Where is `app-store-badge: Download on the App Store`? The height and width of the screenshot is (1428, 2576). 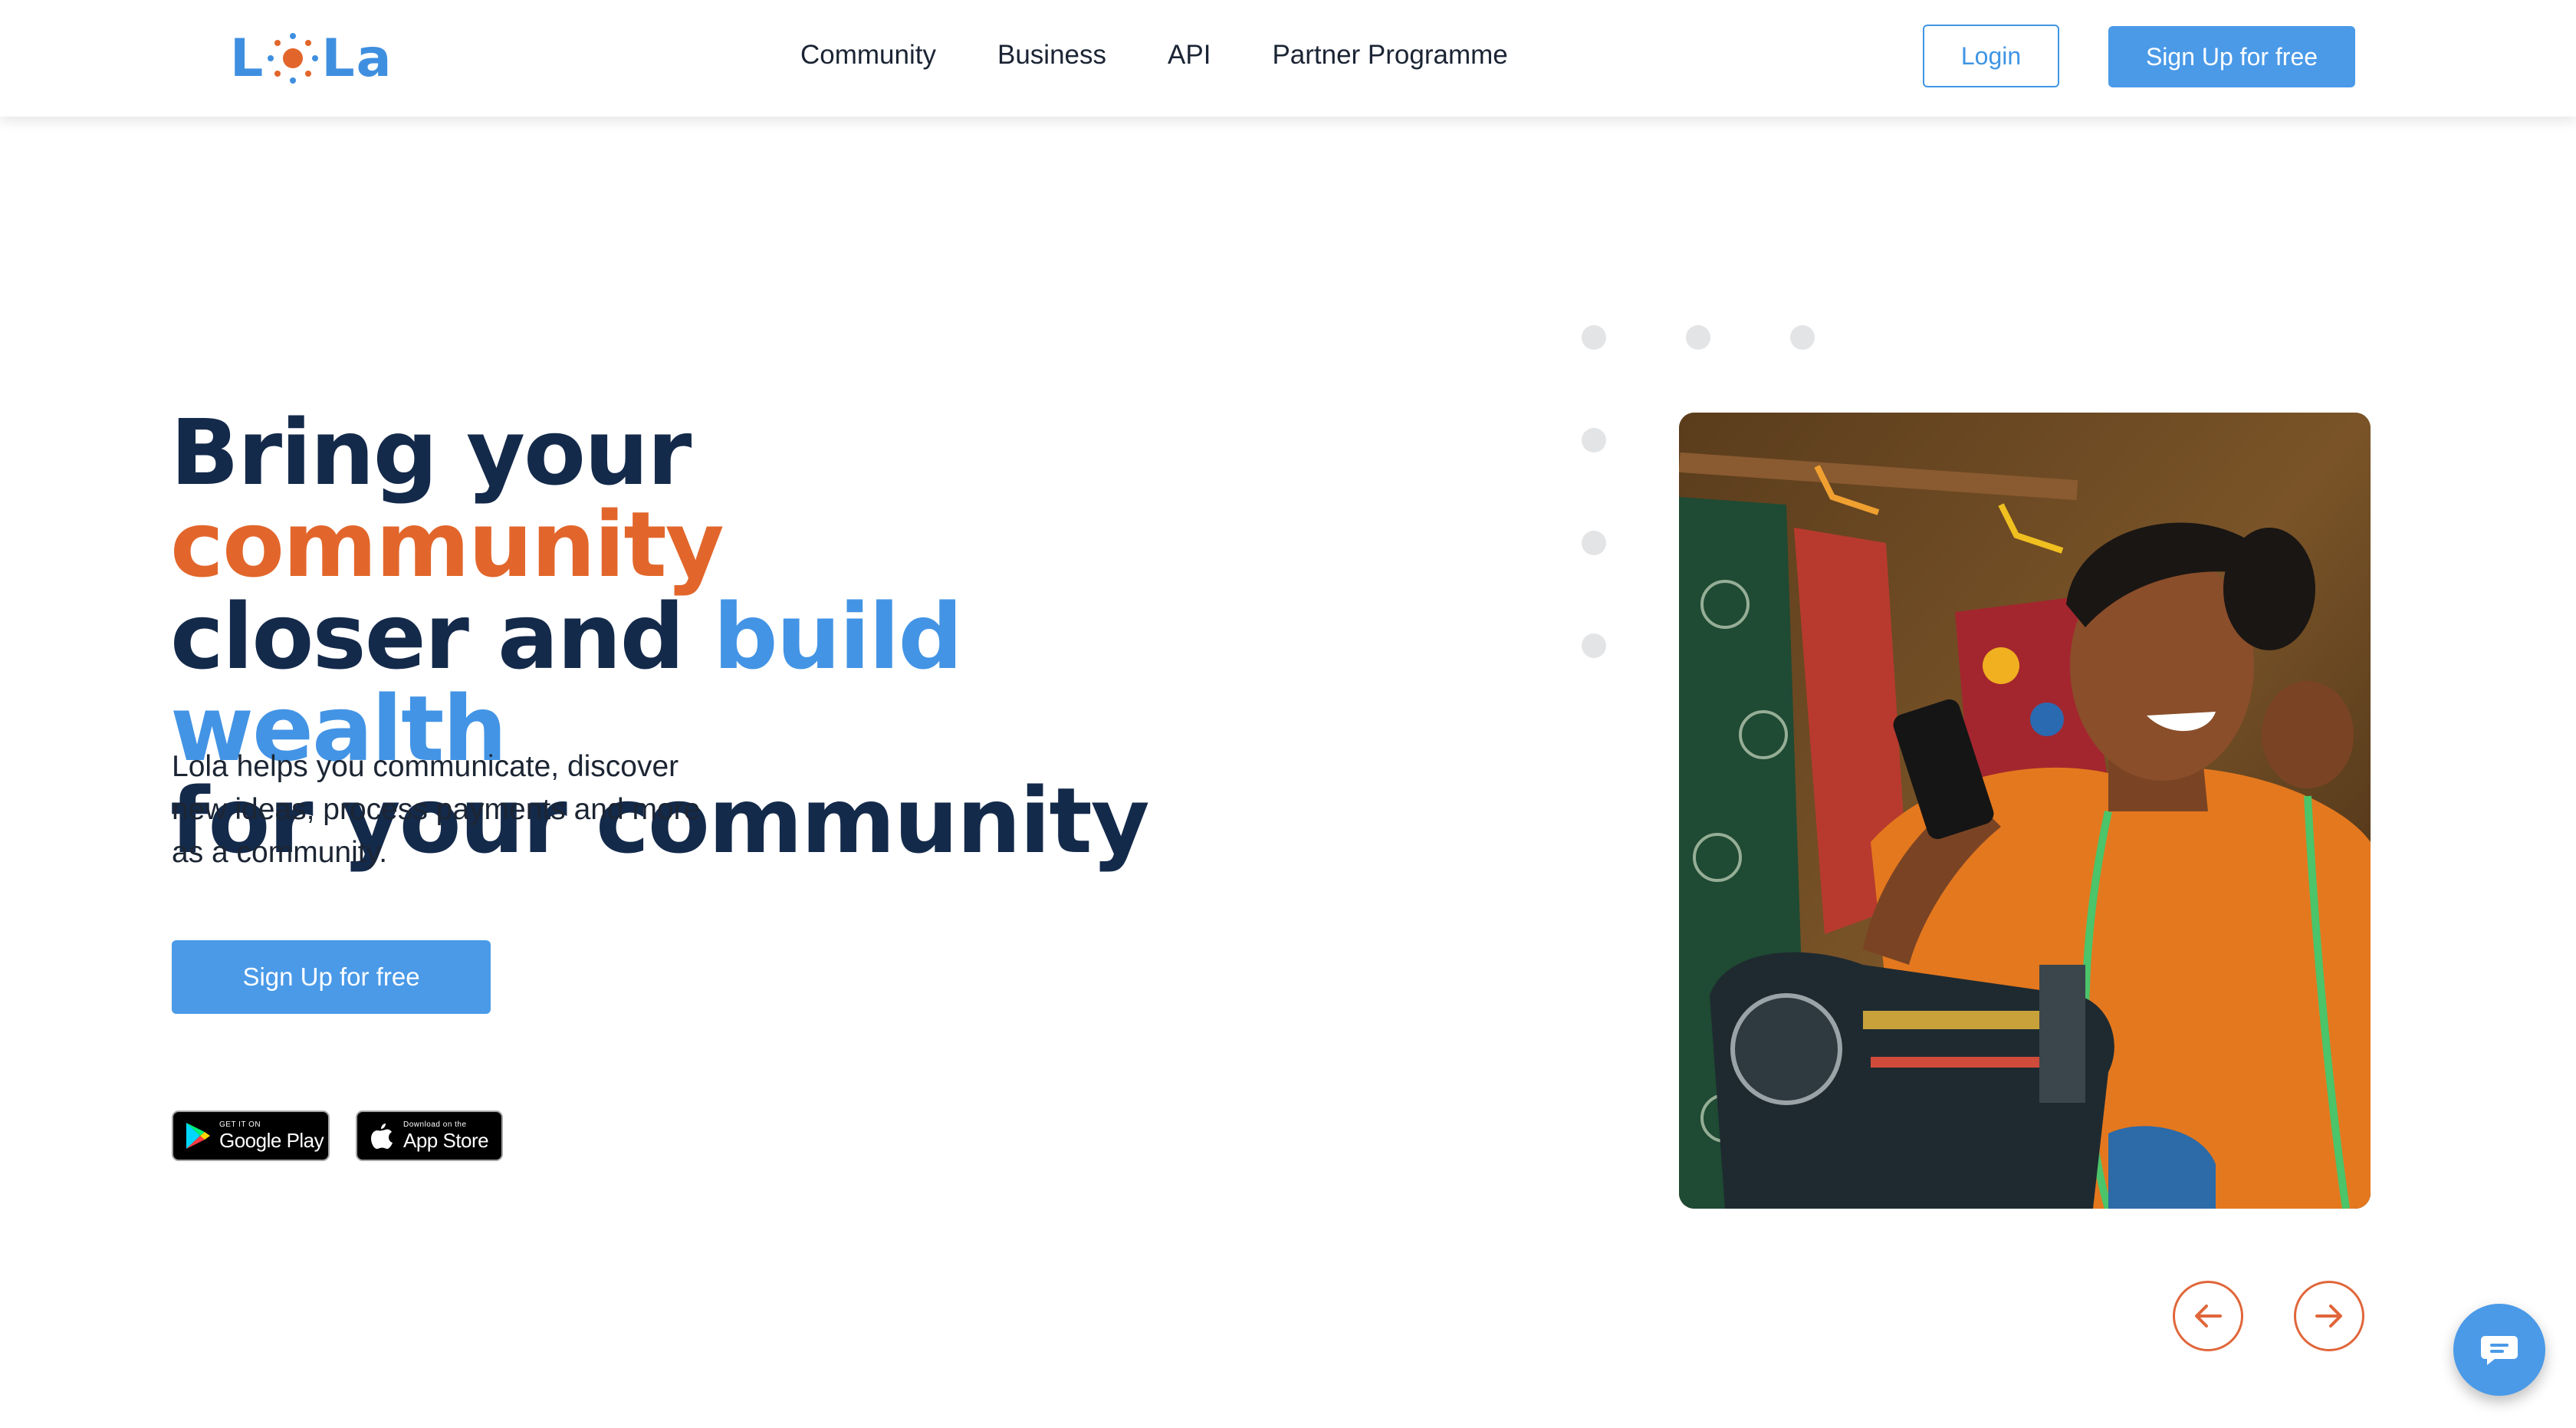
app-store-badge: Download on the App Store is located at coordinates (430, 1135).